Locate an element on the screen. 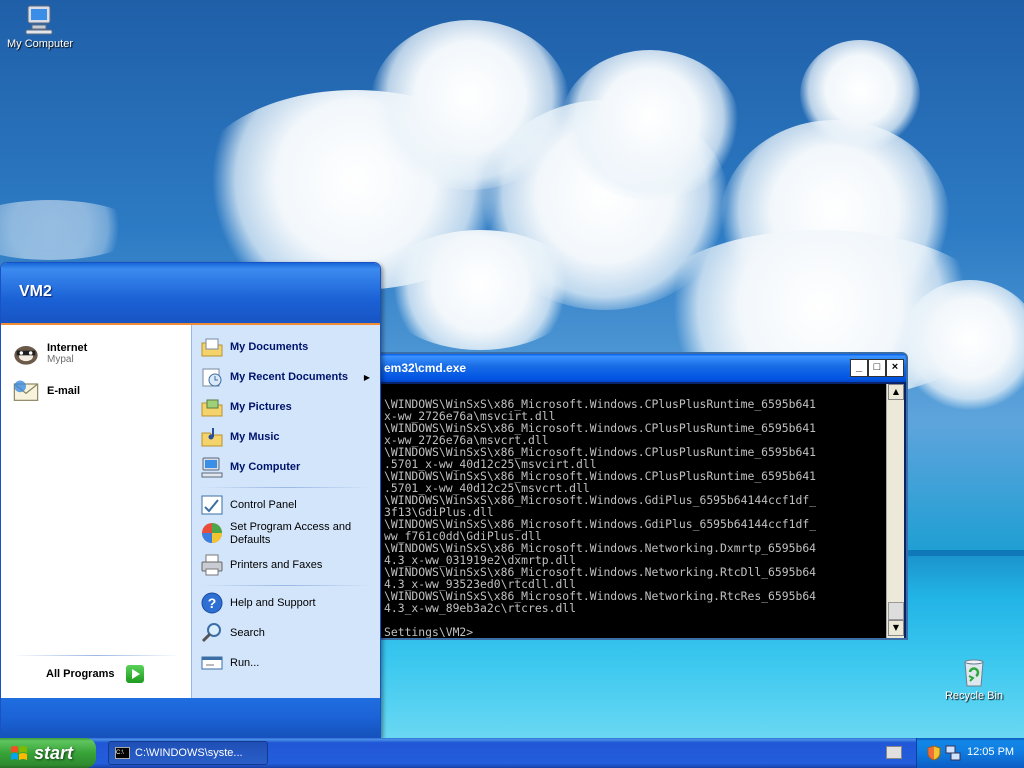 This screenshot has height=768, width=1024. start-item-label: Set Program Access and Defaults is located at coordinates (291, 533).